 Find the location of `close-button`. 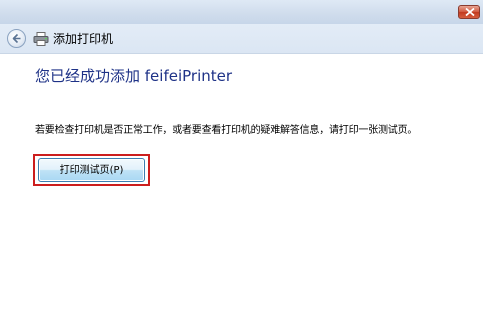

close-button is located at coordinates (469, 12).